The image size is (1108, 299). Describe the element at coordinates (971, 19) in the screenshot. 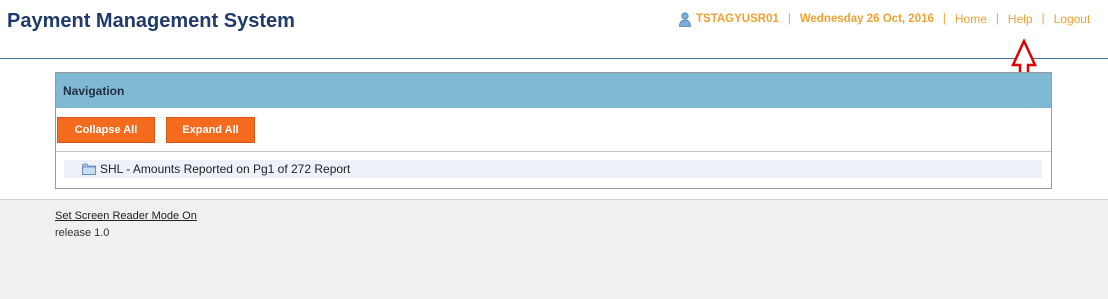

I see `home-link: Home` at that location.